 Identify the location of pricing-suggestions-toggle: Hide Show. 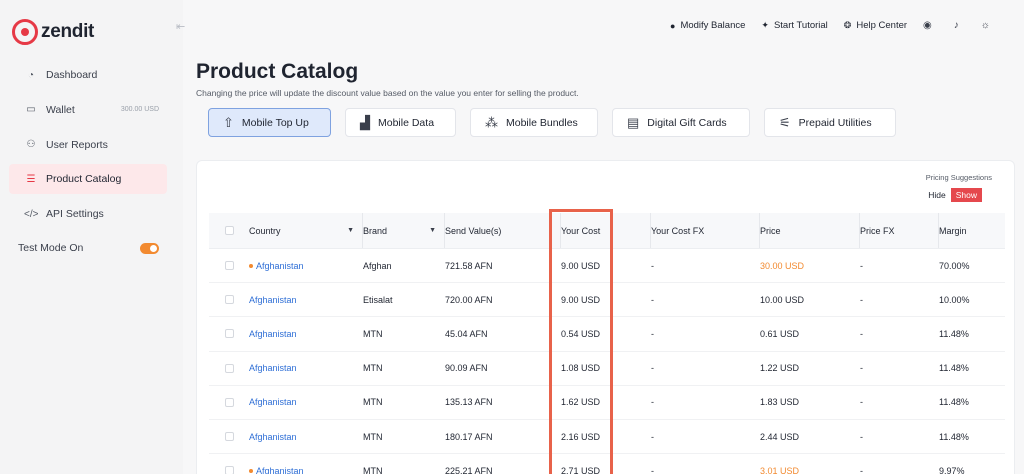
(952, 195).